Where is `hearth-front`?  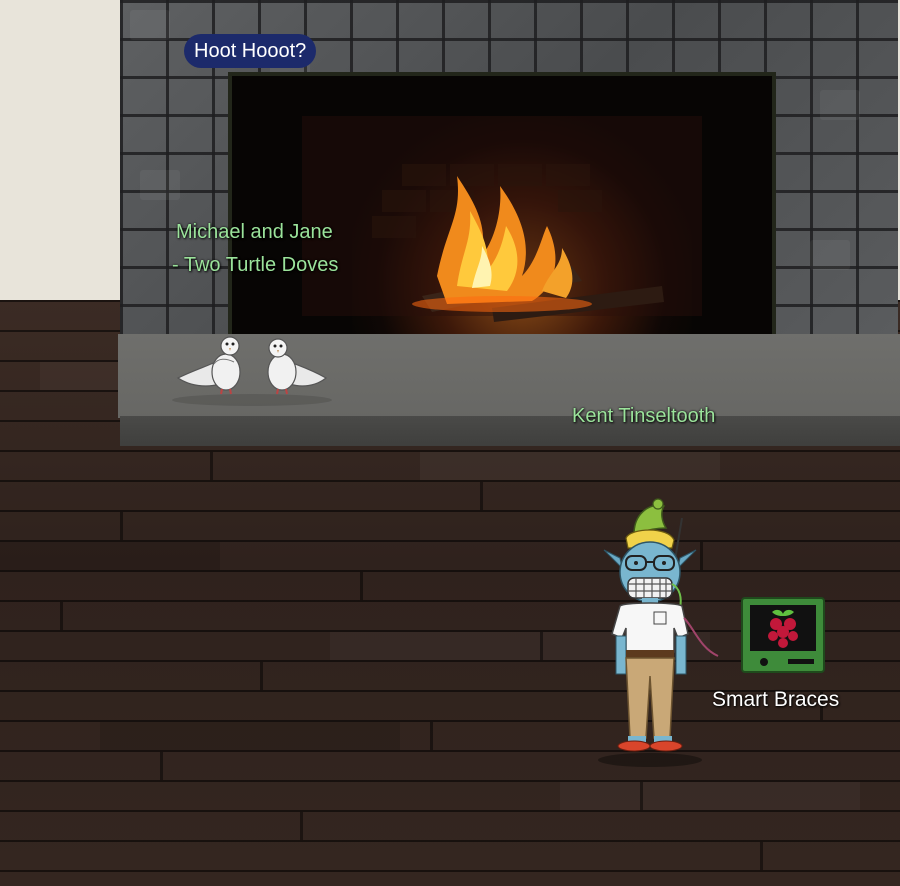 hearth-front is located at coordinates (510, 431).